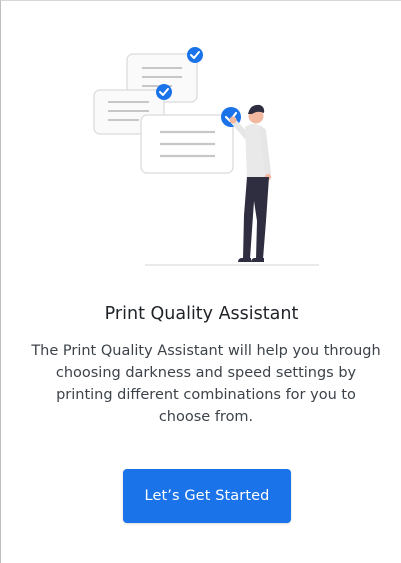 The width and height of the screenshot is (401, 563). What do you see at coordinates (250, 183) in the screenshot?
I see `person-figure` at bounding box center [250, 183].